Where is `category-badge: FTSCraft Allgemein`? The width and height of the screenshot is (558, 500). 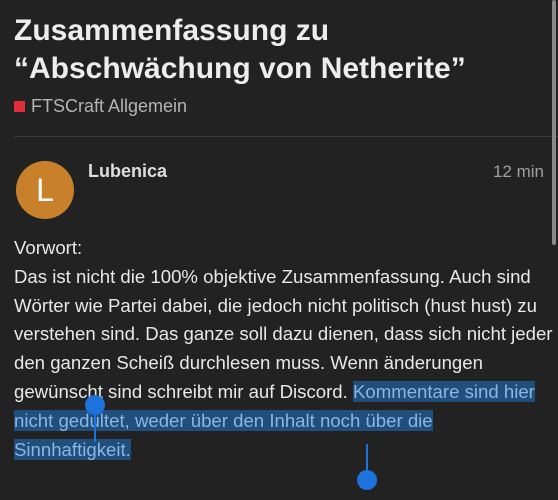 category-badge: FTSCraft Allgemein is located at coordinates (100, 106).